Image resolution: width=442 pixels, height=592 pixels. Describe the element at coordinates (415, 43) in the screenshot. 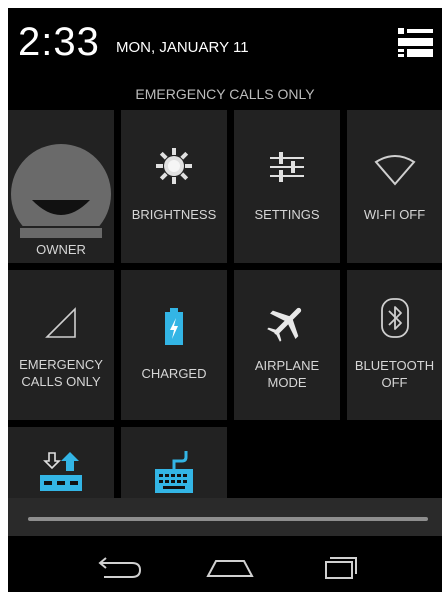

I see `settings-list-icon` at that location.